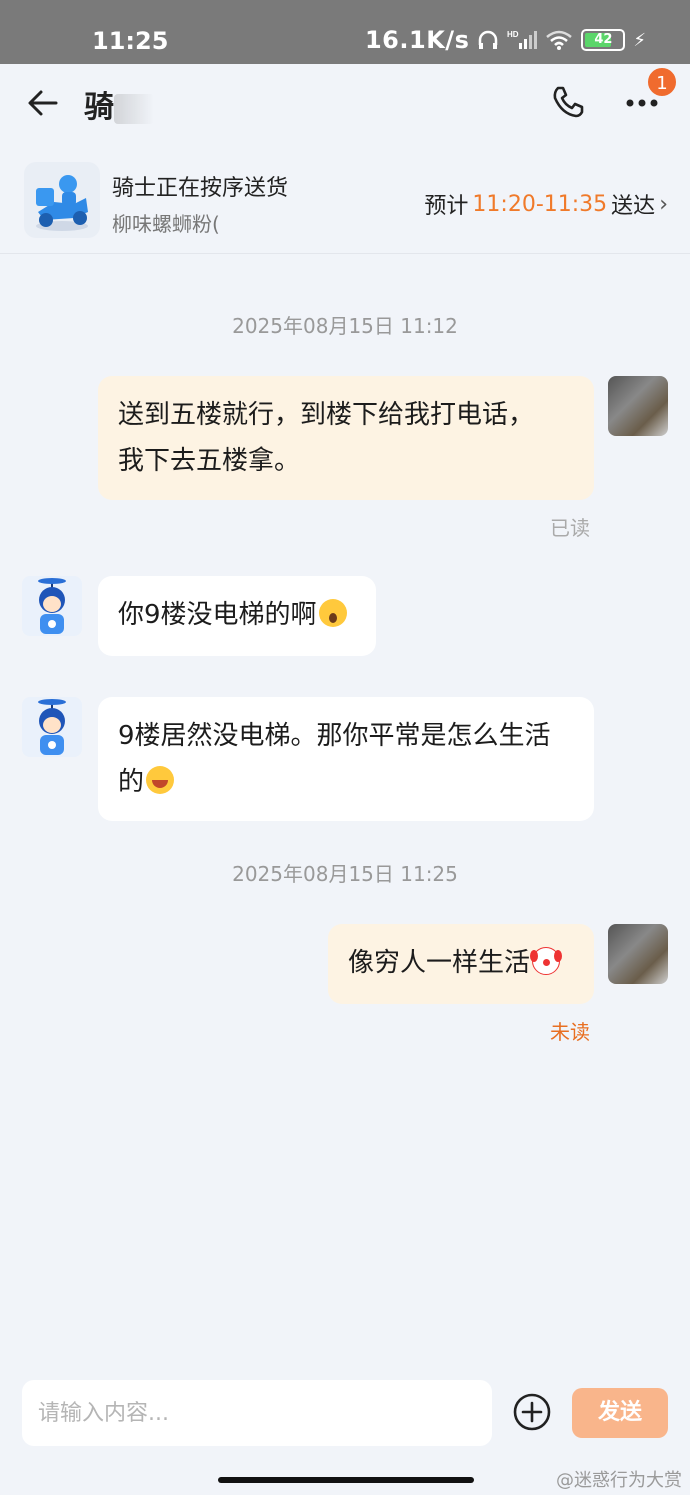 The width and height of the screenshot is (690, 1495). What do you see at coordinates (540, 204) in the screenshot?
I see `eta-time: 11:20-11:35` at bounding box center [540, 204].